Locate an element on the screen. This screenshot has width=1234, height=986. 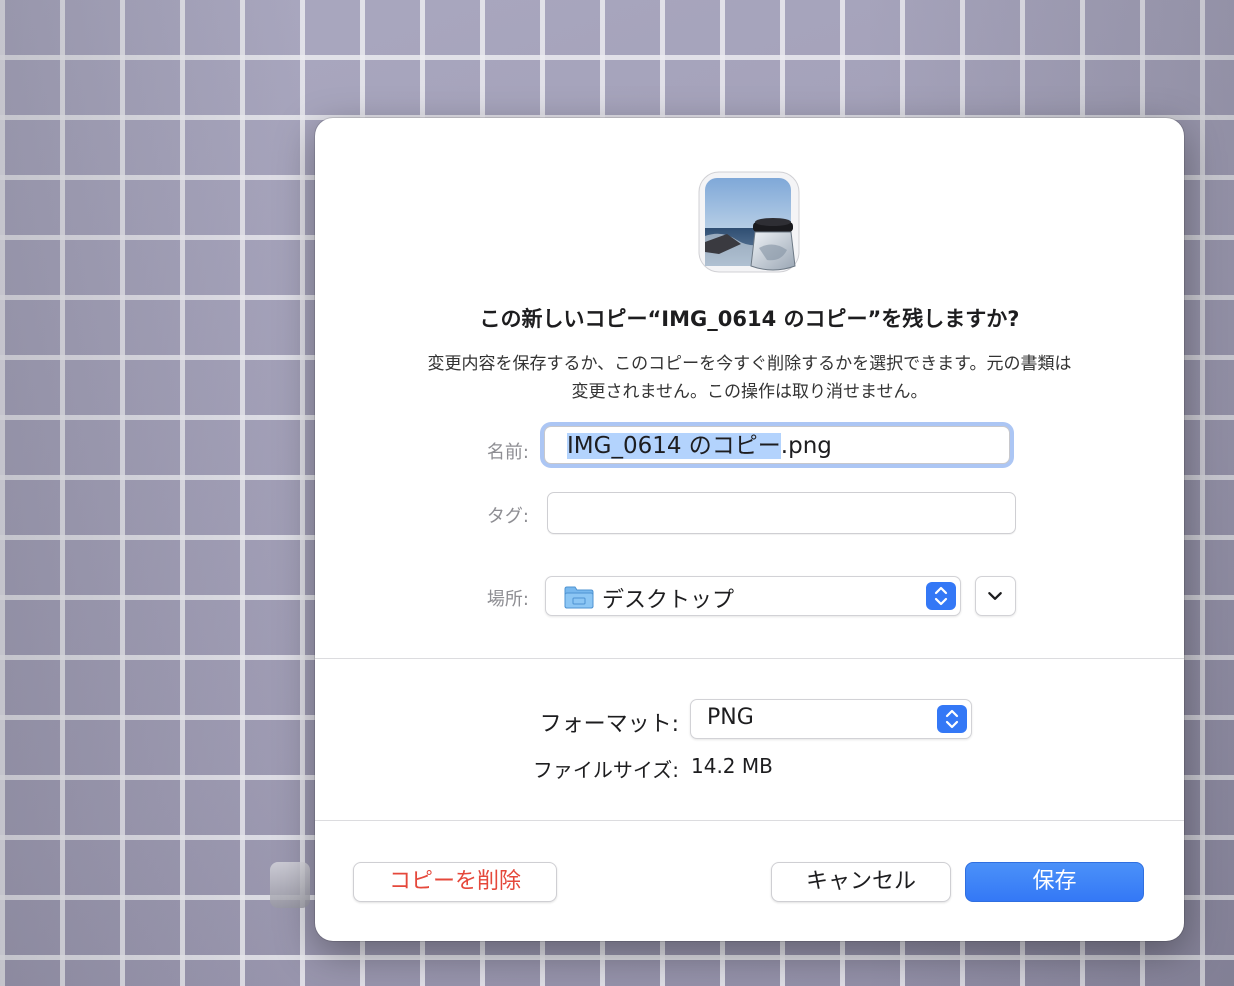
filesize-value: 14.2 MB is located at coordinates (732, 766).